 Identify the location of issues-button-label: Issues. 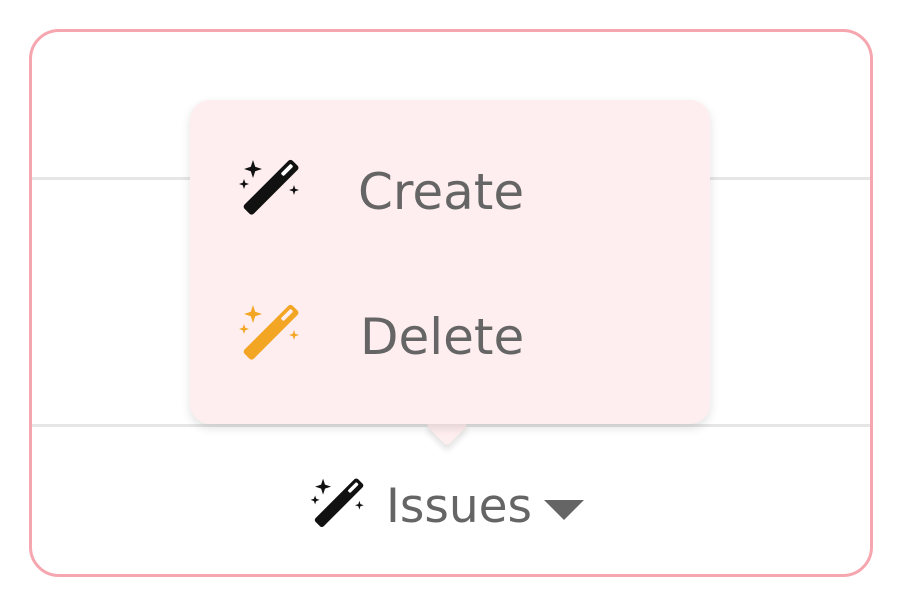
(459, 506).